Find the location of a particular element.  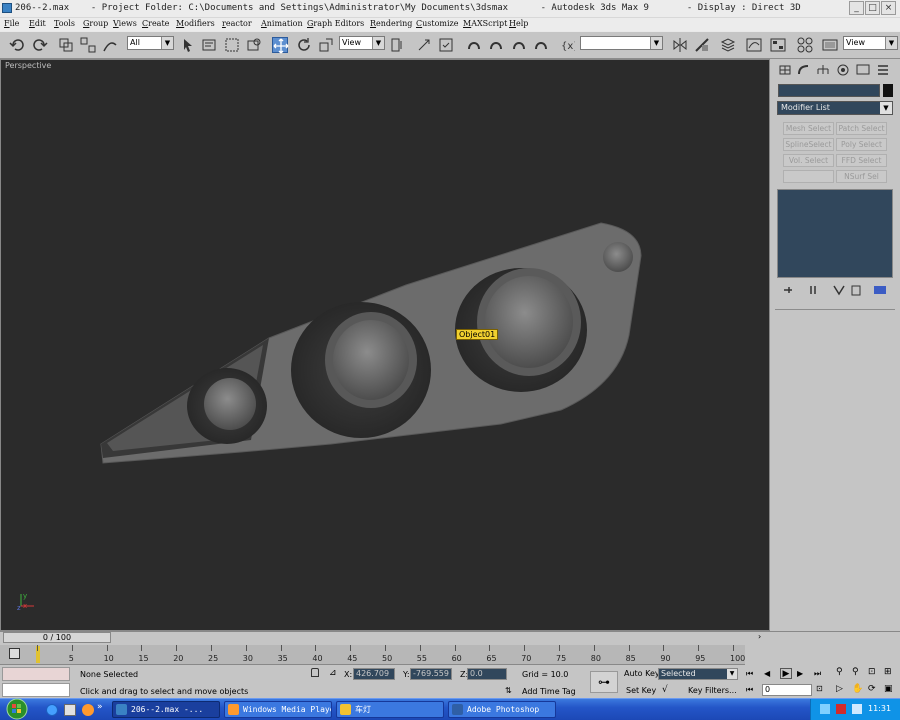

previous-frame-icon: ◀ is located at coordinates (767, 673).